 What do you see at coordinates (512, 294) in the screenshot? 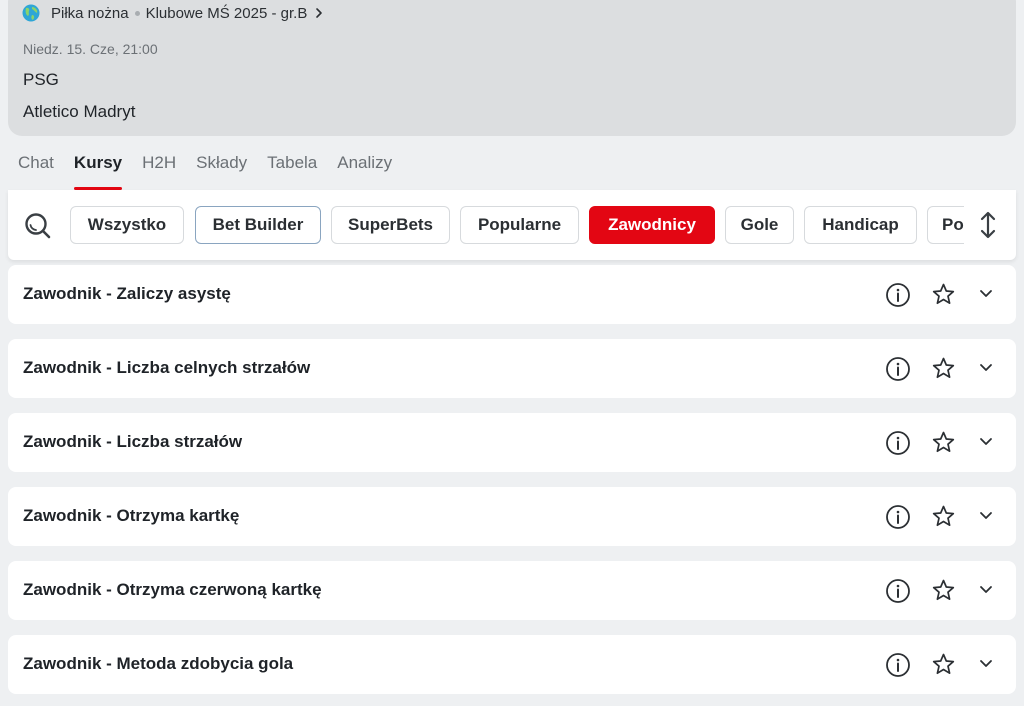
I see `market-row: Zawodnik - Zaliczy asystę` at bounding box center [512, 294].